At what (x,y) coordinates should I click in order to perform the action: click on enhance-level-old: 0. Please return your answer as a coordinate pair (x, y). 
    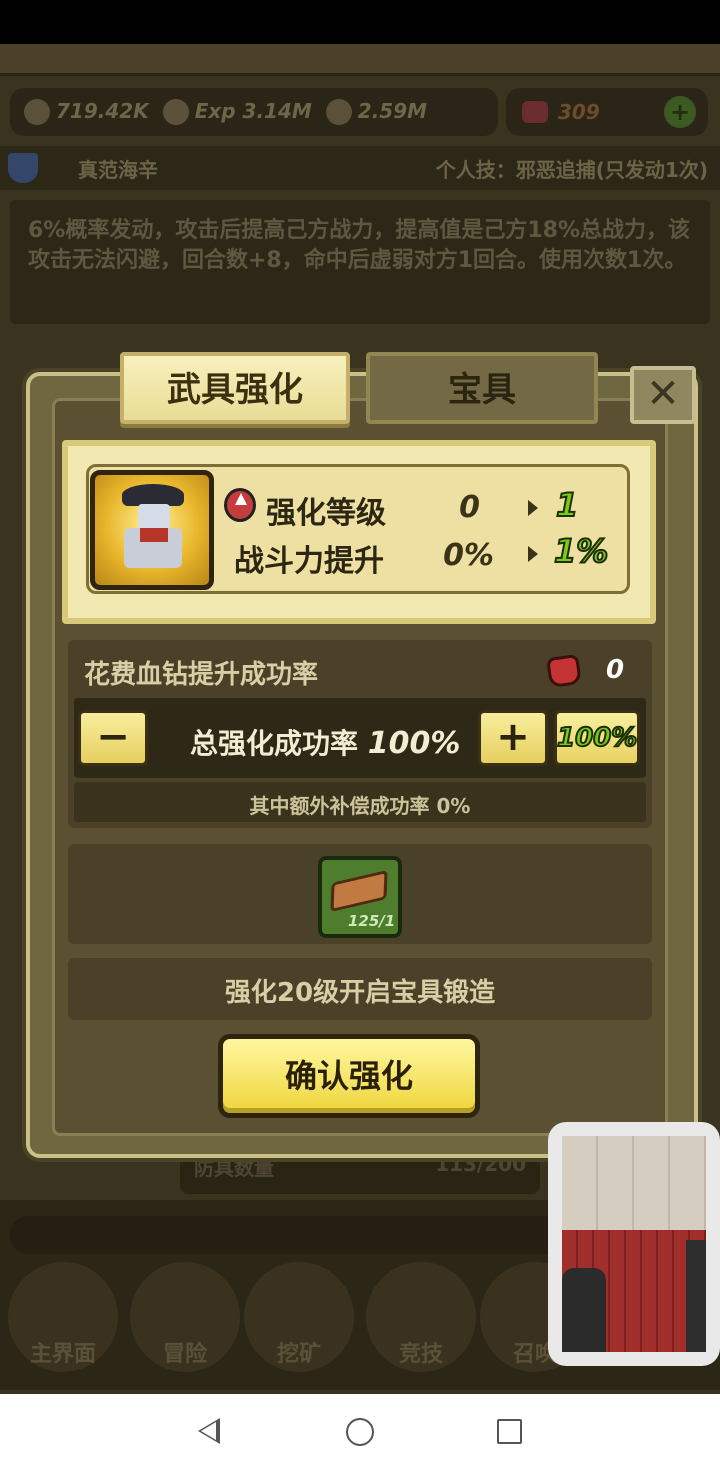
    Looking at the image, I should click on (469, 507).